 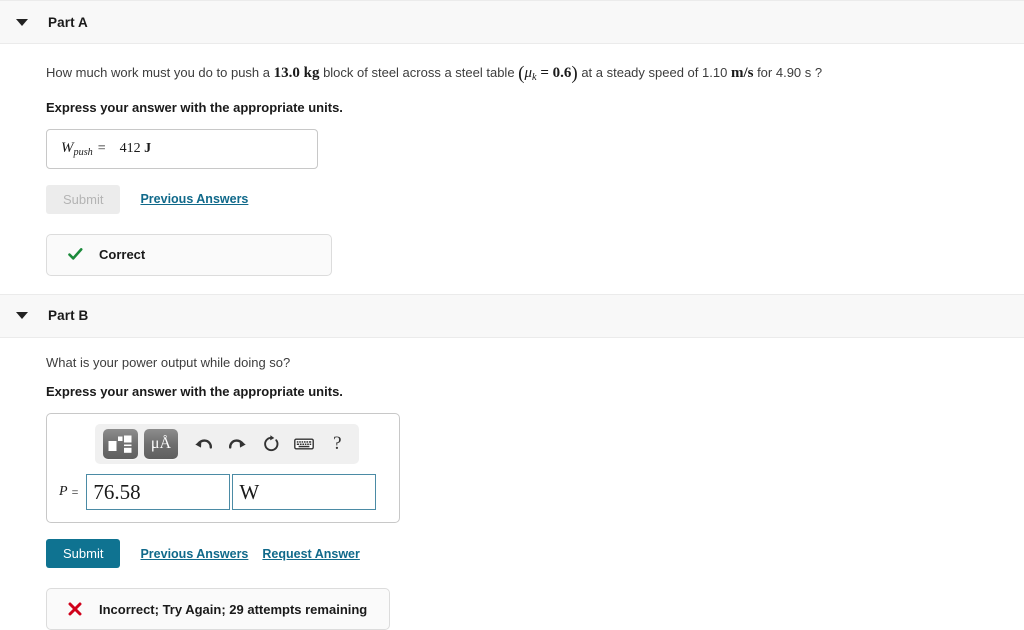 I want to click on answer-symbol: Wpush, so click(x=77, y=148).